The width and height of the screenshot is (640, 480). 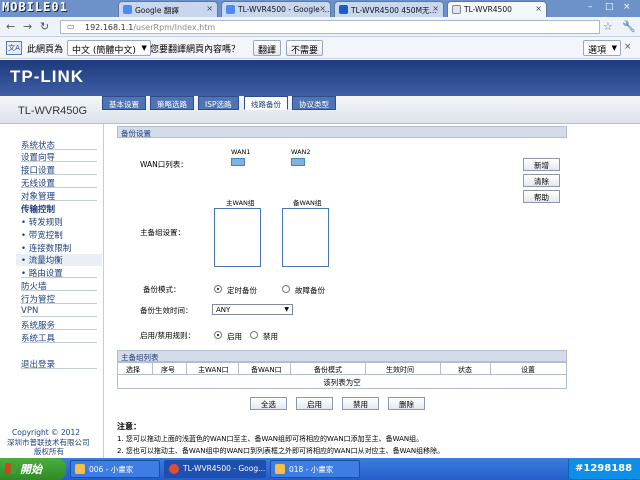 What do you see at coordinates (456, 9) in the screenshot?
I see `page-favicon-icon` at bounding box center [456, 9].